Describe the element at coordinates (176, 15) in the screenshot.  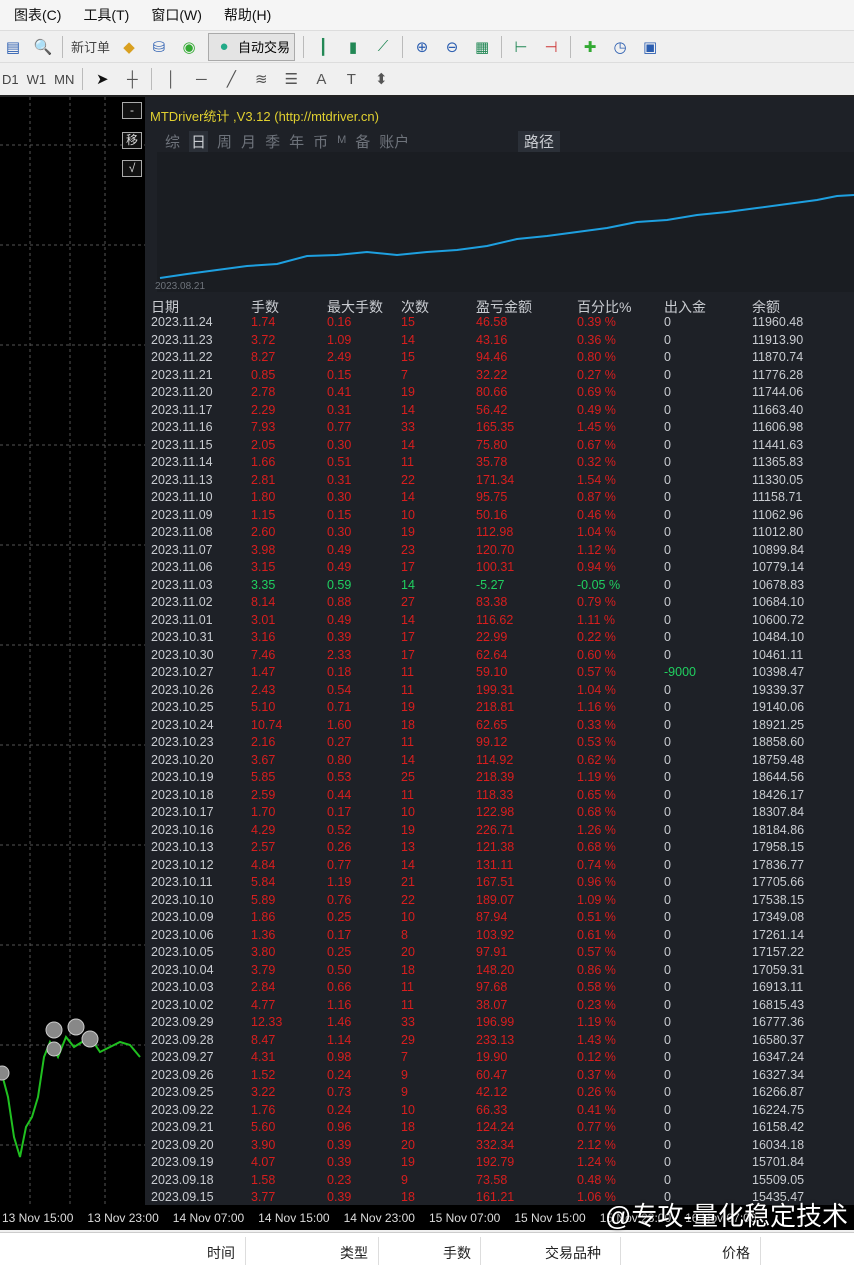
I see `menu-window: 窗口(W)` at that location.